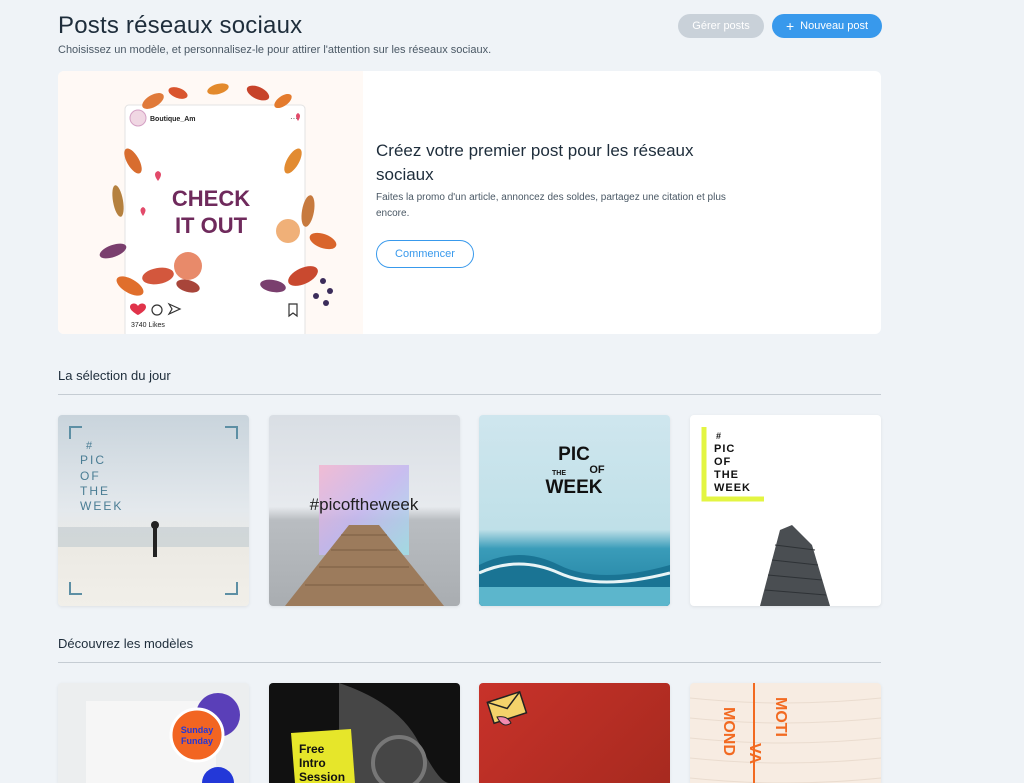 The image size is (1024, 783). Describe the element at coordinates (322, 776) in the screenshot. I see `card6-line3: Session` at that location.